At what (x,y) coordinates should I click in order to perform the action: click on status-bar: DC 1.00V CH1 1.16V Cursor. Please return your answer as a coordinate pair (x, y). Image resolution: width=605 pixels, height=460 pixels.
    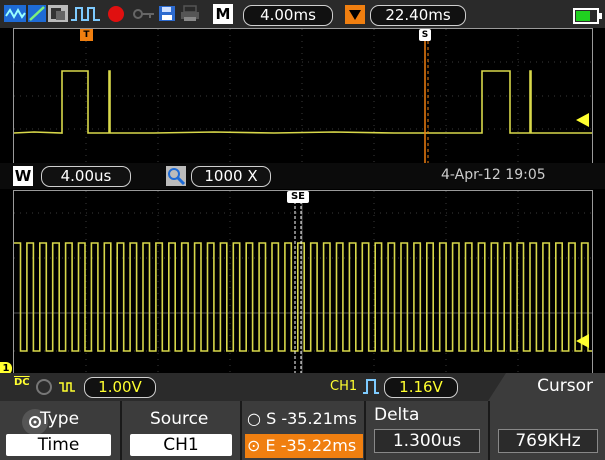
    Looking at the image, I should click on (302, 387).